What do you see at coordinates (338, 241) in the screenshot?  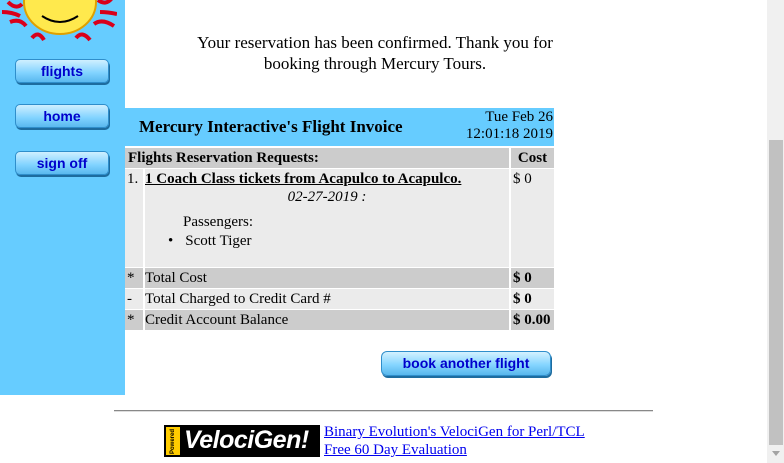 I see `passenger-name: Scott Tiger` at bounding box center [338, 241].